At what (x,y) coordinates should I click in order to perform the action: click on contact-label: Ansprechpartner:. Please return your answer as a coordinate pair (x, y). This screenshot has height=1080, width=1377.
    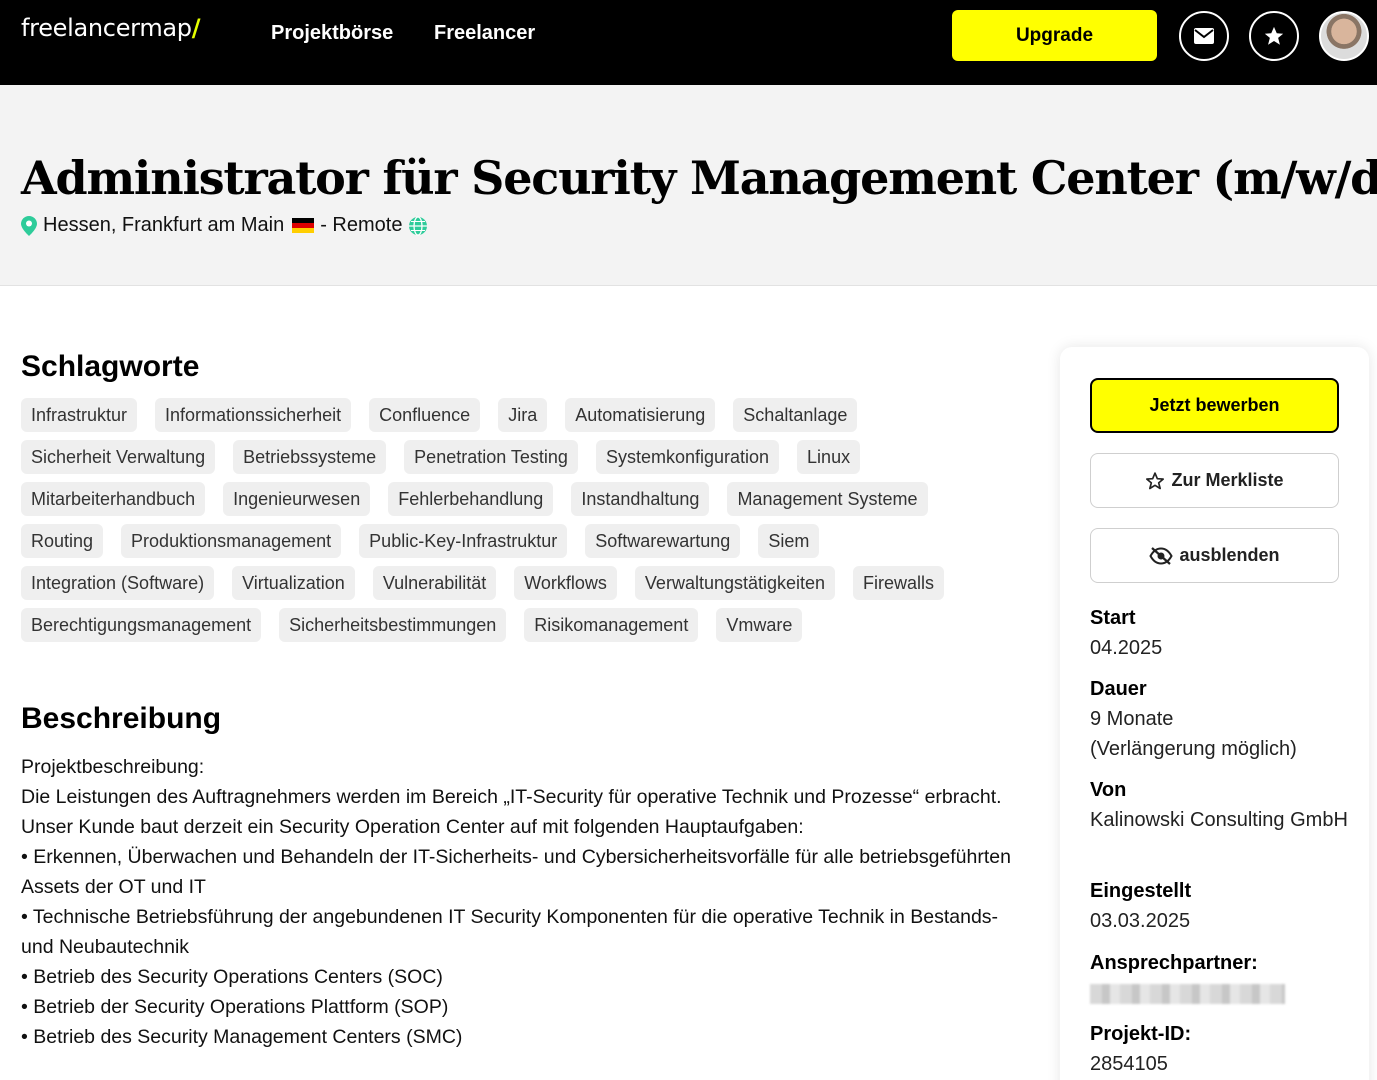
    Looking at the image, I should click on (1174, 963).